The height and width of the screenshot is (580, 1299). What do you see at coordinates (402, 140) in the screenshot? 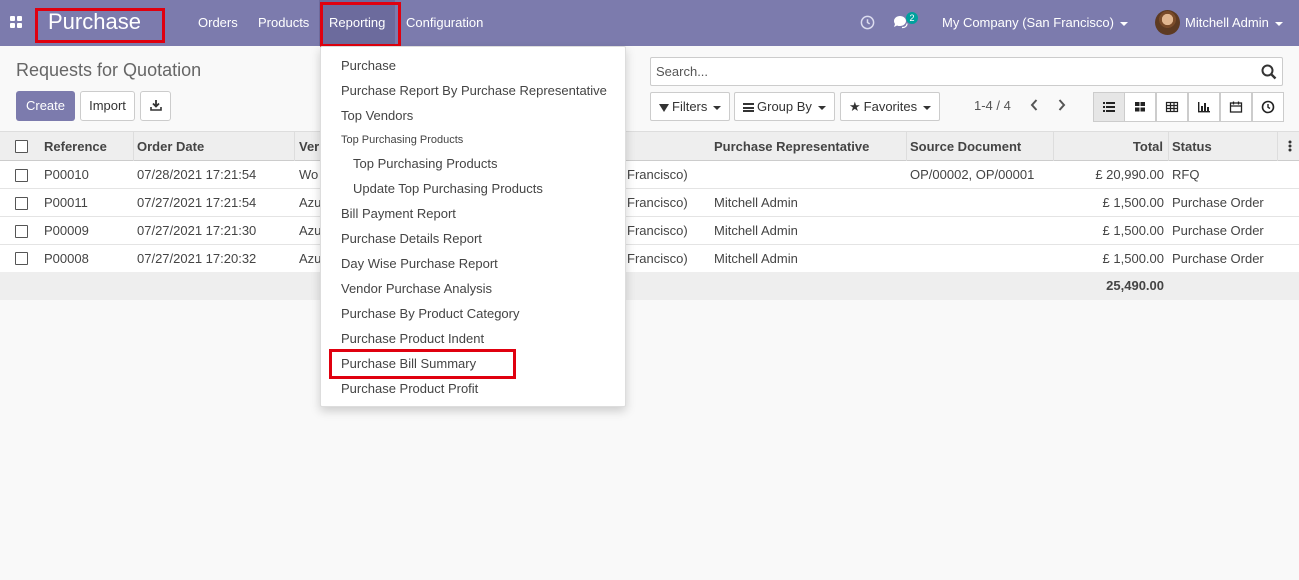
I see `menu-section-top-purchasing-products: Top Purchasing Products` at bounding box center [402, 140].